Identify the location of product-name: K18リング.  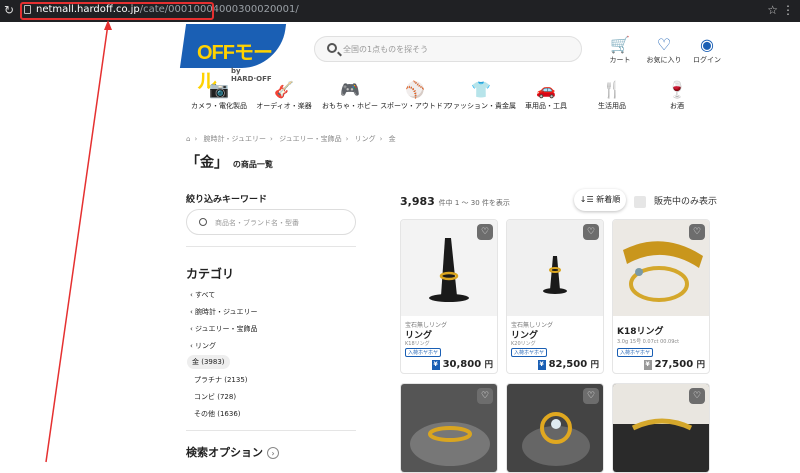
(640, 332).